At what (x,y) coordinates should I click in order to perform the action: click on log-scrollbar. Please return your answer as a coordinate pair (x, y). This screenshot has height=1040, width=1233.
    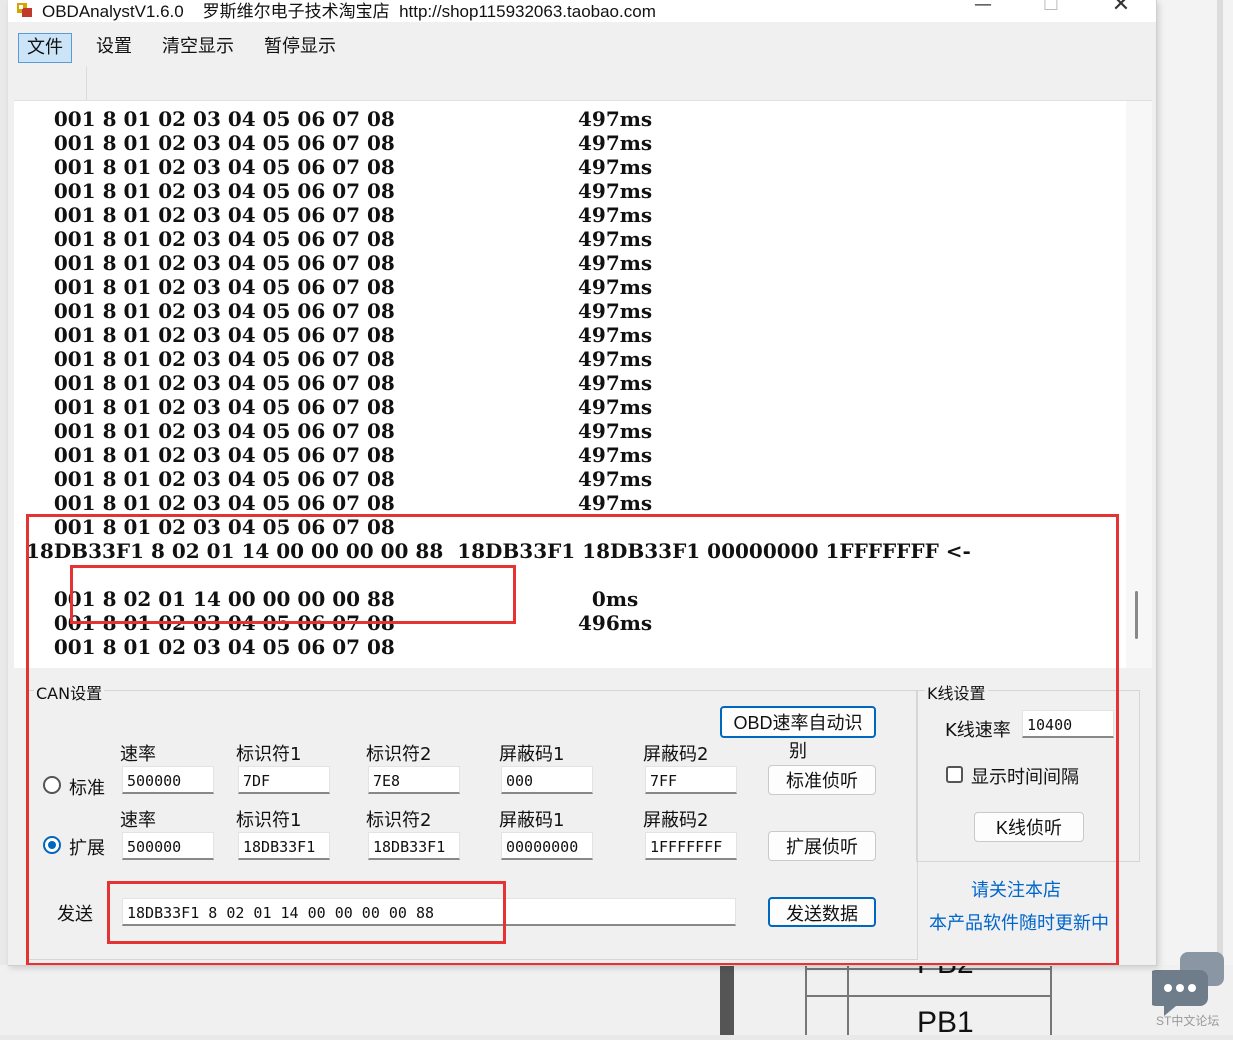
    Looking at the image, I should click on (1139, 385).